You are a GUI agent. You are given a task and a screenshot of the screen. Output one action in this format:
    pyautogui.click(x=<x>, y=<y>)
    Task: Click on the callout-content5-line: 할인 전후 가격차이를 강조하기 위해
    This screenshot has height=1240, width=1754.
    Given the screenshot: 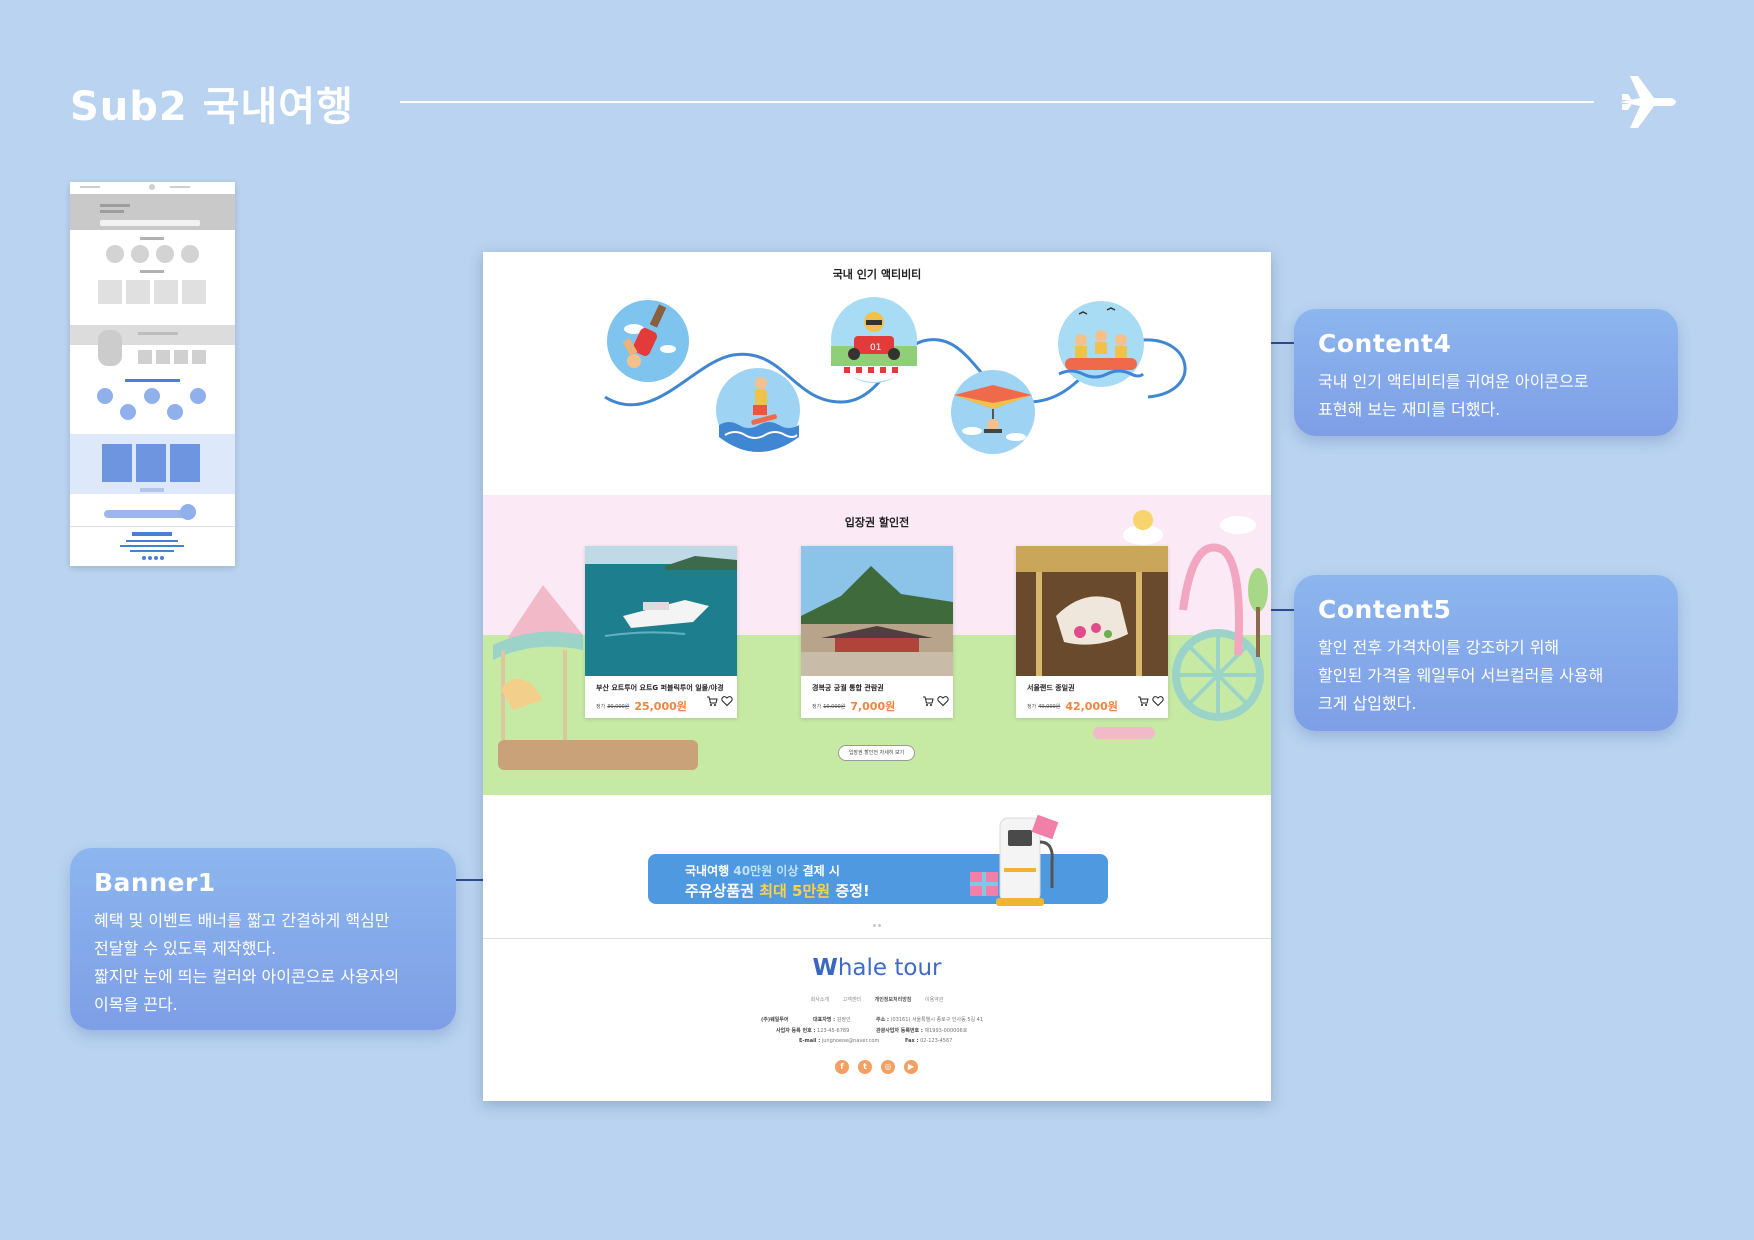 What is the action you would take?
    pyautogui.click(x=1439, y=647)
    